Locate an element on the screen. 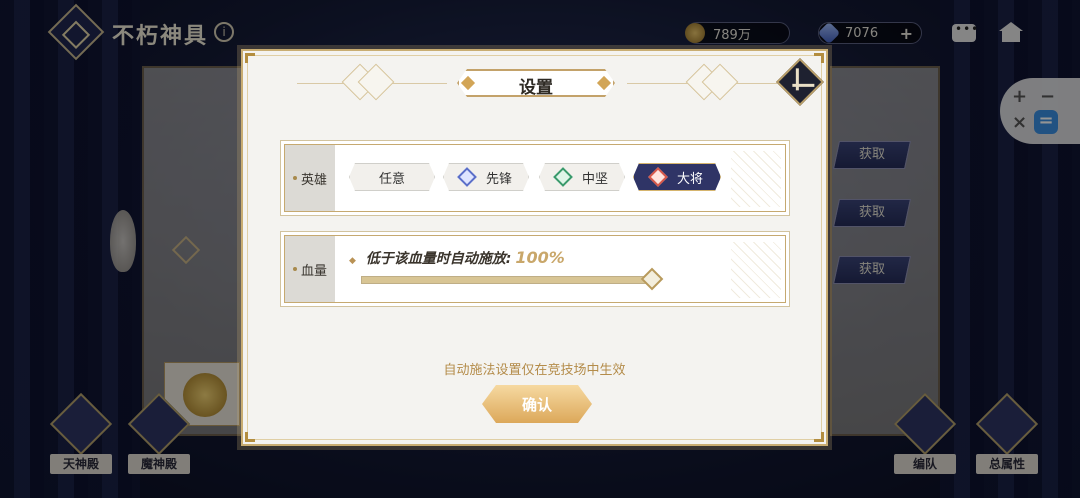  hero-option-any: 任意 is located at coordinates (392, 177).